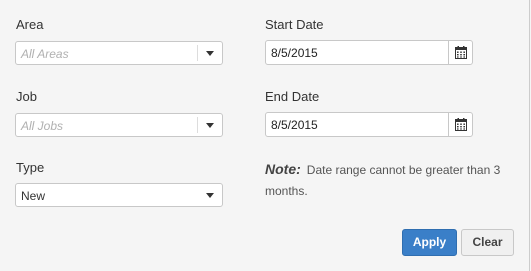 The width and height of the screenshot is (531, 271). I want to click on type-label: Type, so click(30, 167).